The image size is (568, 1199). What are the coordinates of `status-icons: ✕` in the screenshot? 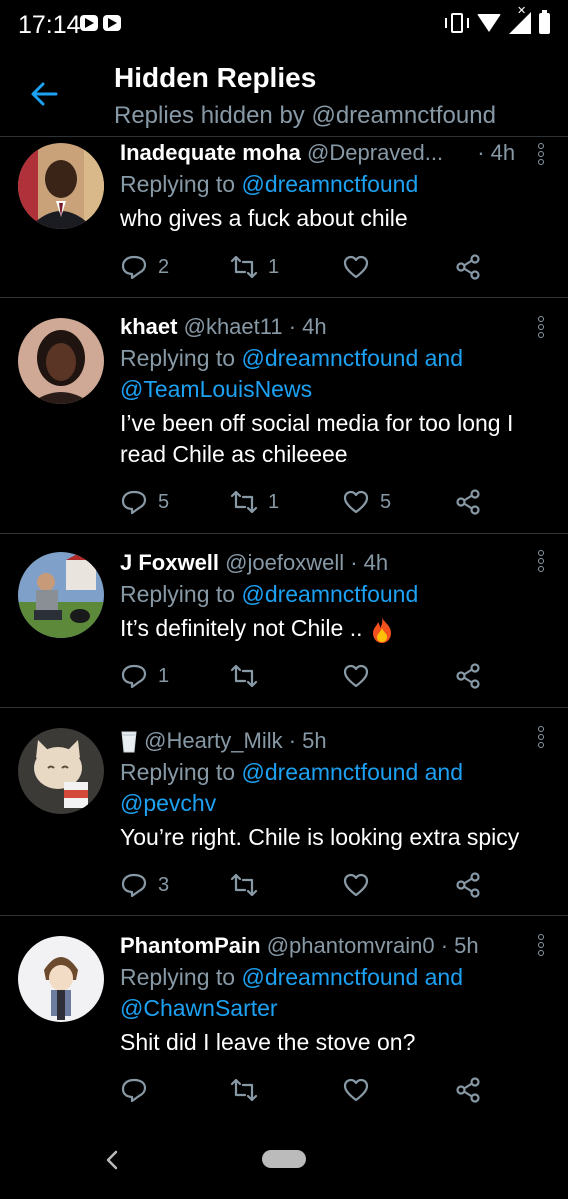 It's located at (497, 20).